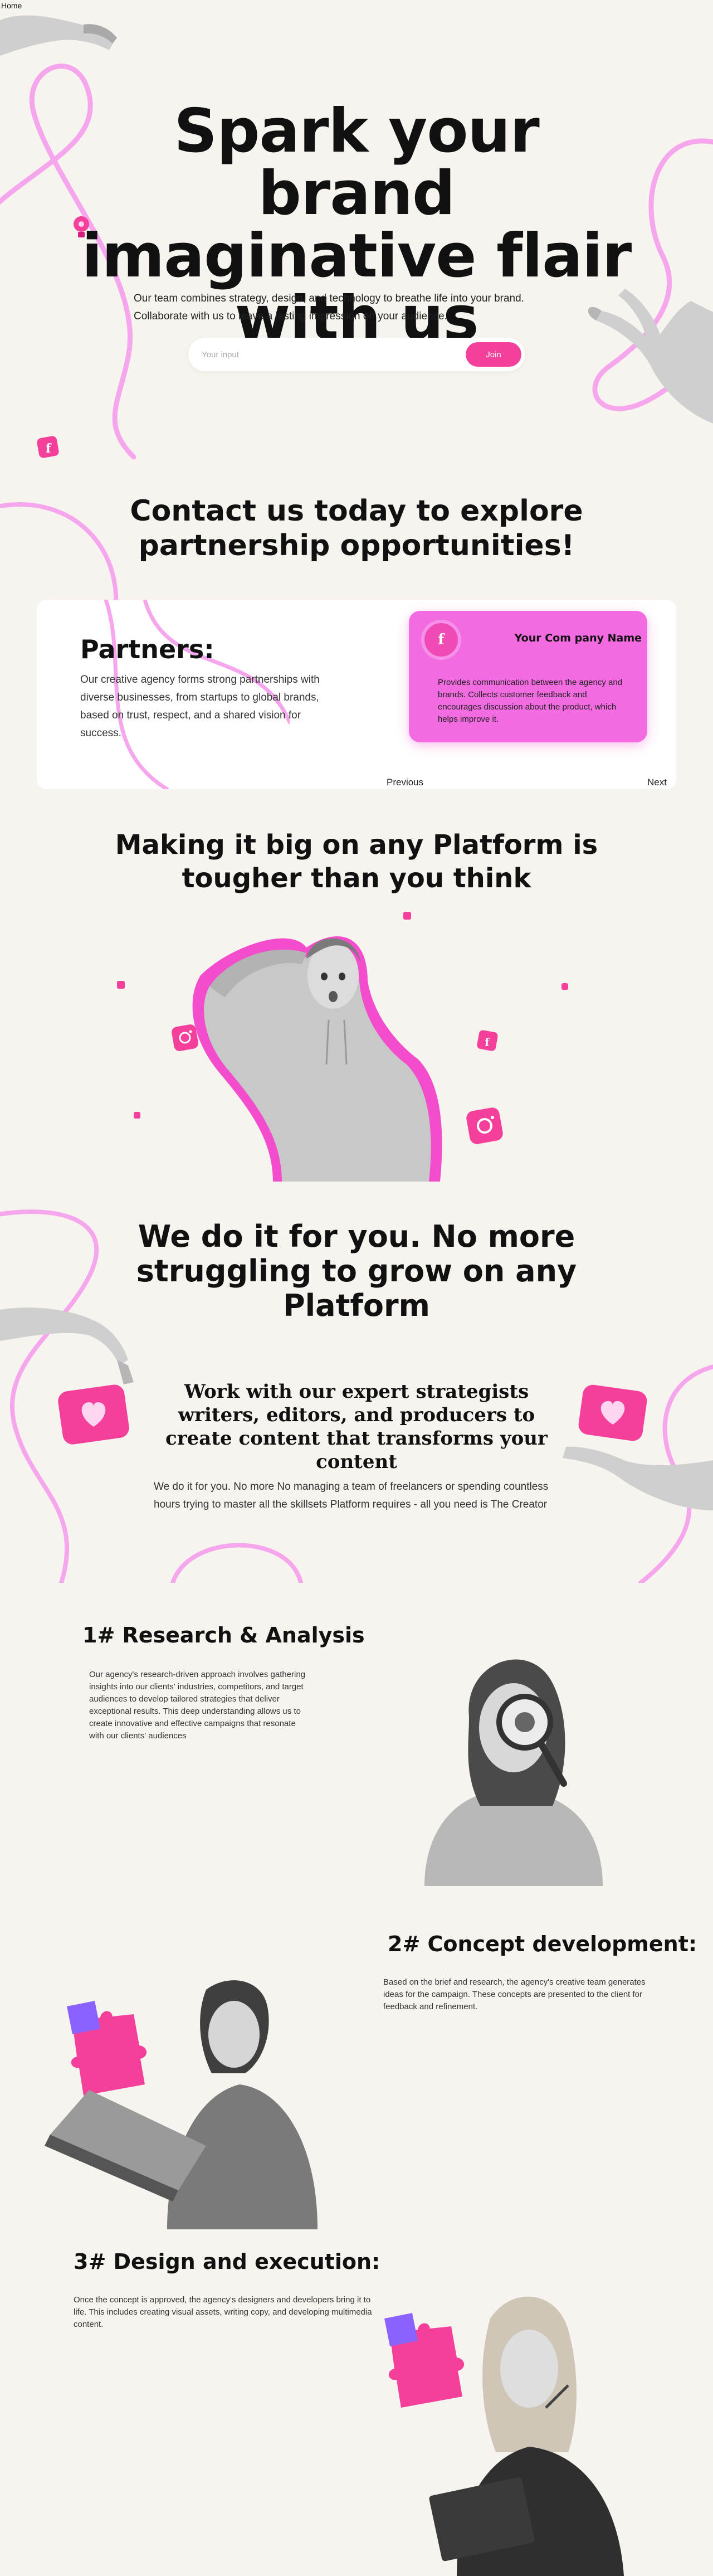  I want to click on magnifier-woman-illustration, so click(513, 1773).